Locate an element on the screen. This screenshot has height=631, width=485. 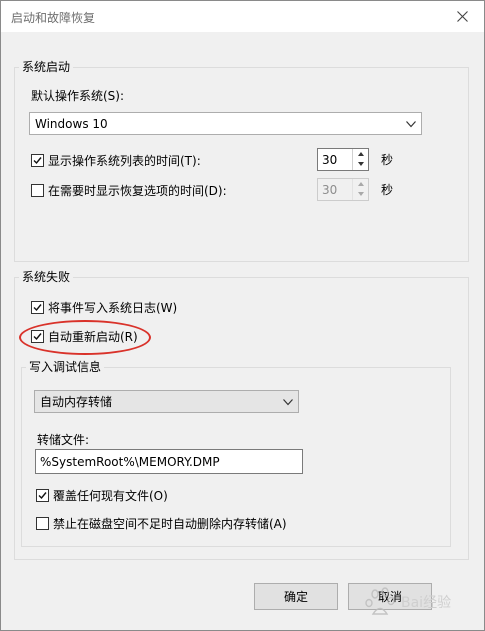
dump-file-input: %SystemRoot%\MEMORY.DMP is located at coordinates (169, 461).